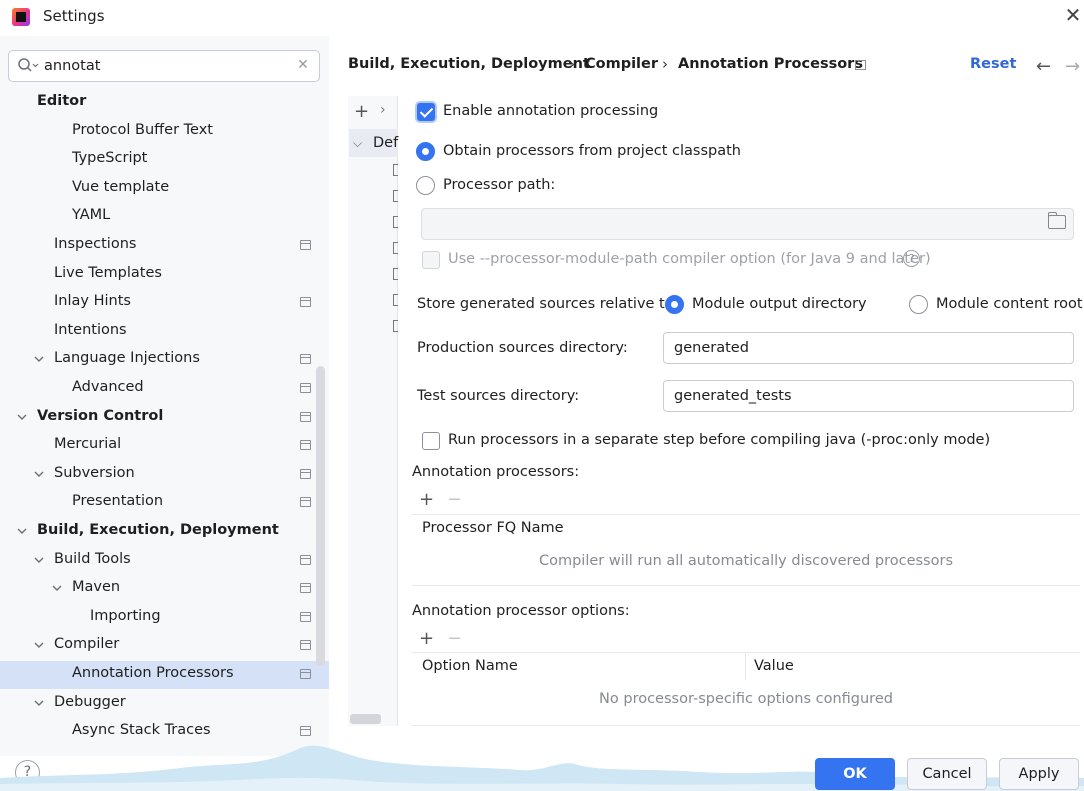 Image resolution: width=1084 pixels, height=791 pixels. Describe the element at coordinates (164, 418) in the screenshot. I see `tree-item-version-control: Version Control` at that location.